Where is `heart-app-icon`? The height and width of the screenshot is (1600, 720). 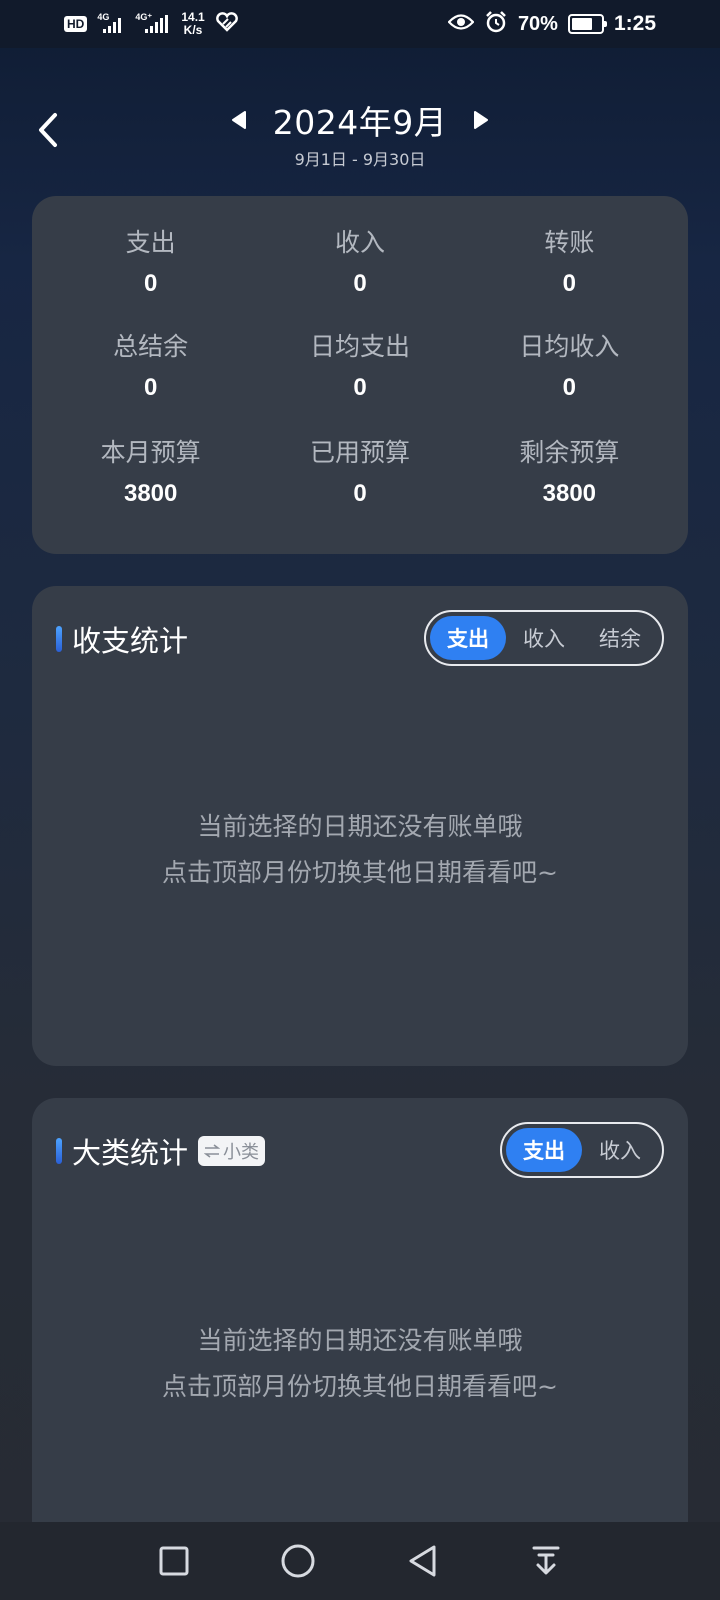 heart-app-icon is located at coordinates (227, 24).